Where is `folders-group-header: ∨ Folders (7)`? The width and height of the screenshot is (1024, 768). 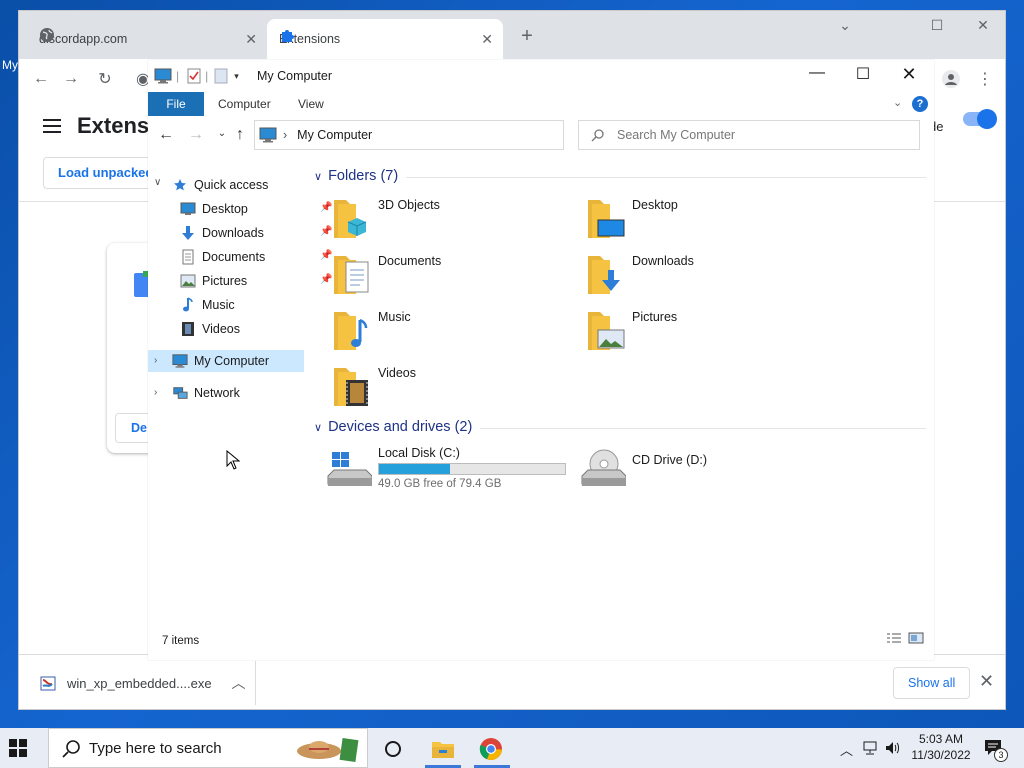 folders-group-header: ∨ Folders (7) is located at coordinates (356, 176).